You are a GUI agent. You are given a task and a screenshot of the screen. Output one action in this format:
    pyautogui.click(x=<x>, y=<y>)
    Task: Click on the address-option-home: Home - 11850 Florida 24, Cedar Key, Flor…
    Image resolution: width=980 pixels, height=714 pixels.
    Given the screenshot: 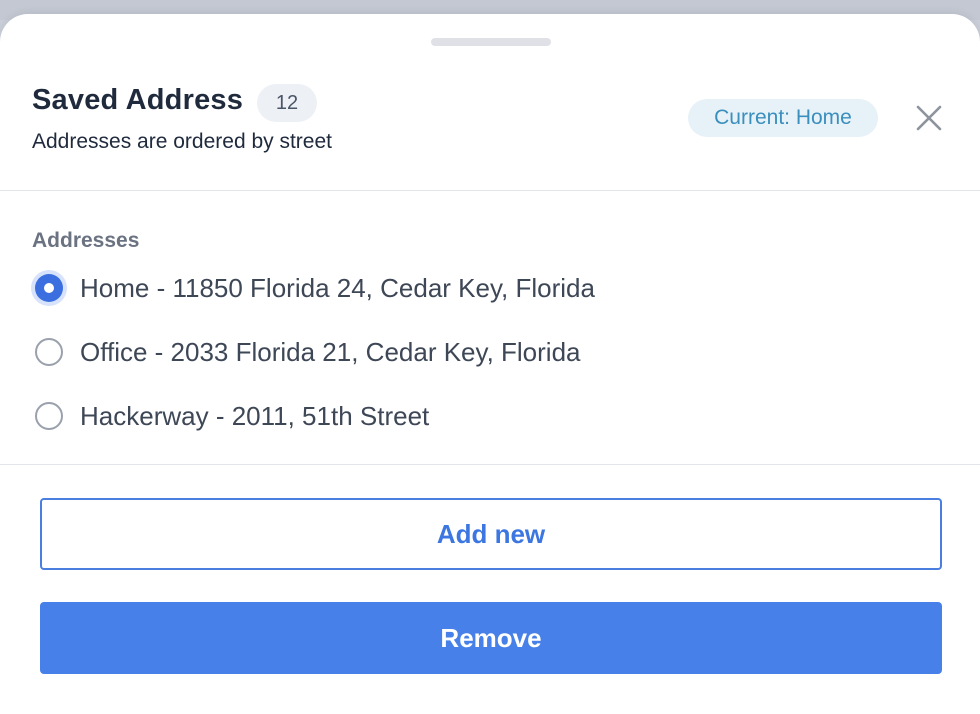 What is the action you would take?
    pyautogui.click(x=313, y=288)
    